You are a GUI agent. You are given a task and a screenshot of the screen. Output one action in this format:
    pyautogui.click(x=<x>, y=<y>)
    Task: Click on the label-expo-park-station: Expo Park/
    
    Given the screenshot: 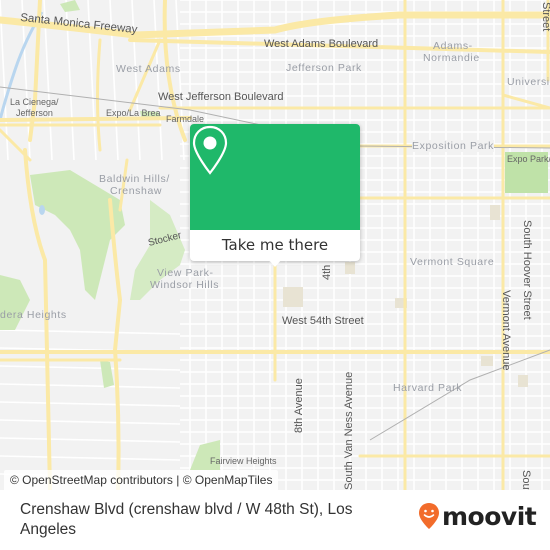 What is the action you would take?
    pyautogui.click(x=528, y=159)
    